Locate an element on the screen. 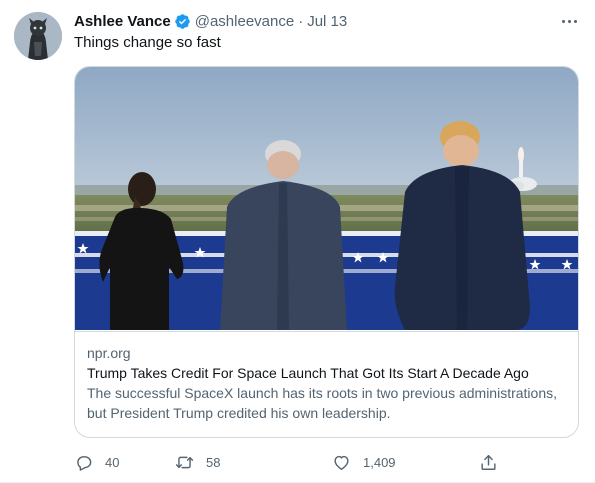  heart-icon is located at coordinates (341, 462).